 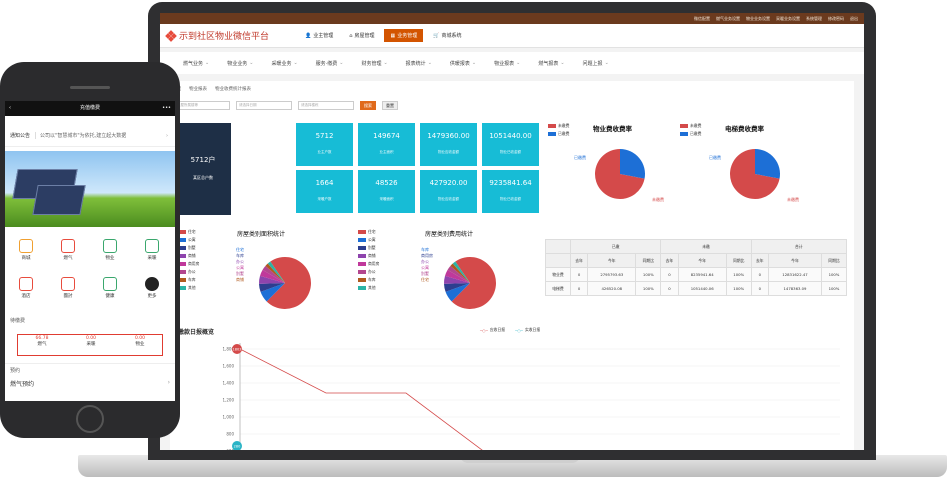 What do you see at coordinates (273, 277) in the screenshot?
I see `area-pie-chart: 住宅车库办公公寓别墅商铺` at bounding box center [273, 277].